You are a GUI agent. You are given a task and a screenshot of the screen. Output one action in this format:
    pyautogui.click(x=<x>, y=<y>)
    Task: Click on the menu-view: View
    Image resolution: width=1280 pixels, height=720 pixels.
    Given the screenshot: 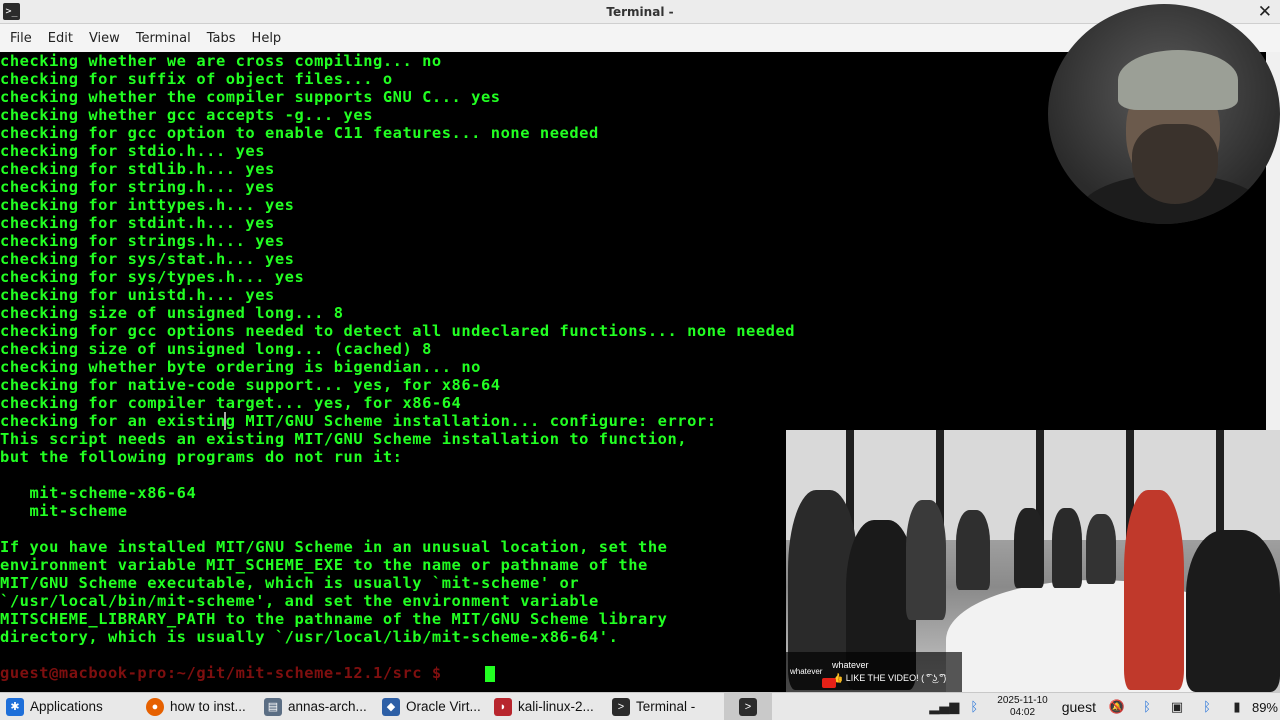 What is the action you would take?
    pyautogui.click(x=104, y=38)
    